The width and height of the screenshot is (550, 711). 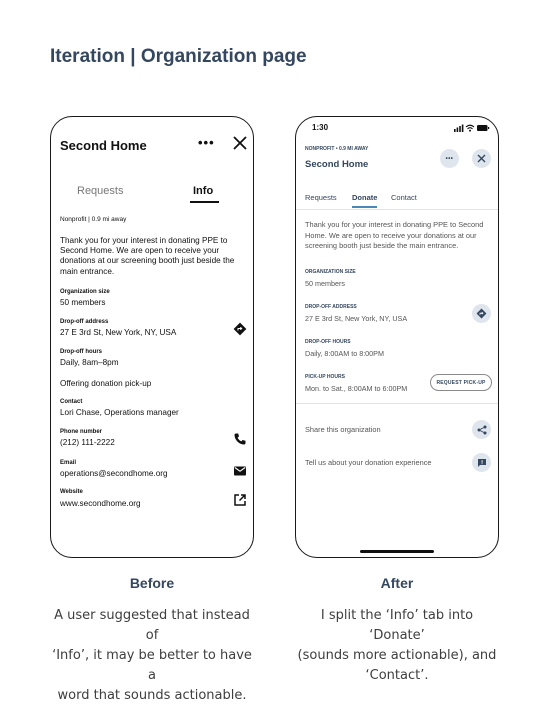 I want to click on tab-info: Info, so click(x=203, y=191).